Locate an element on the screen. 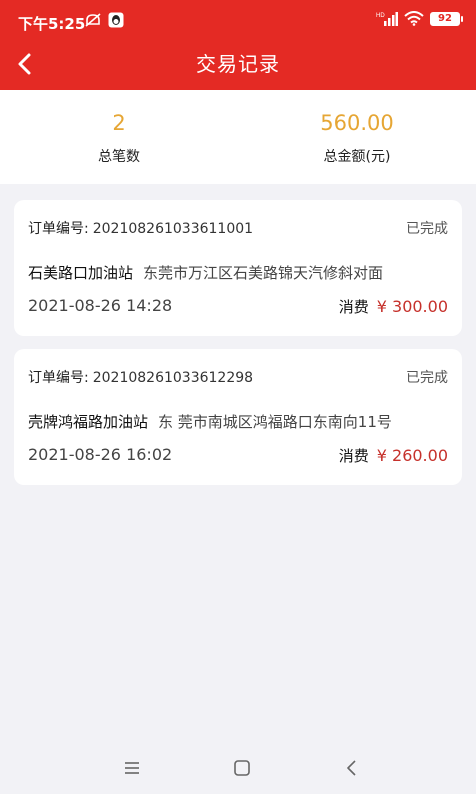 This screenshot has height=794, width=476. system-menu-button is located at coordinates (132, 768).